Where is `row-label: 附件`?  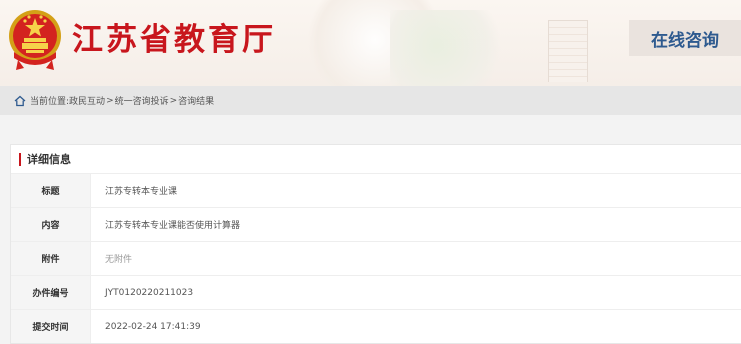 row-label: 附件 is located at coordinates (51, 258).